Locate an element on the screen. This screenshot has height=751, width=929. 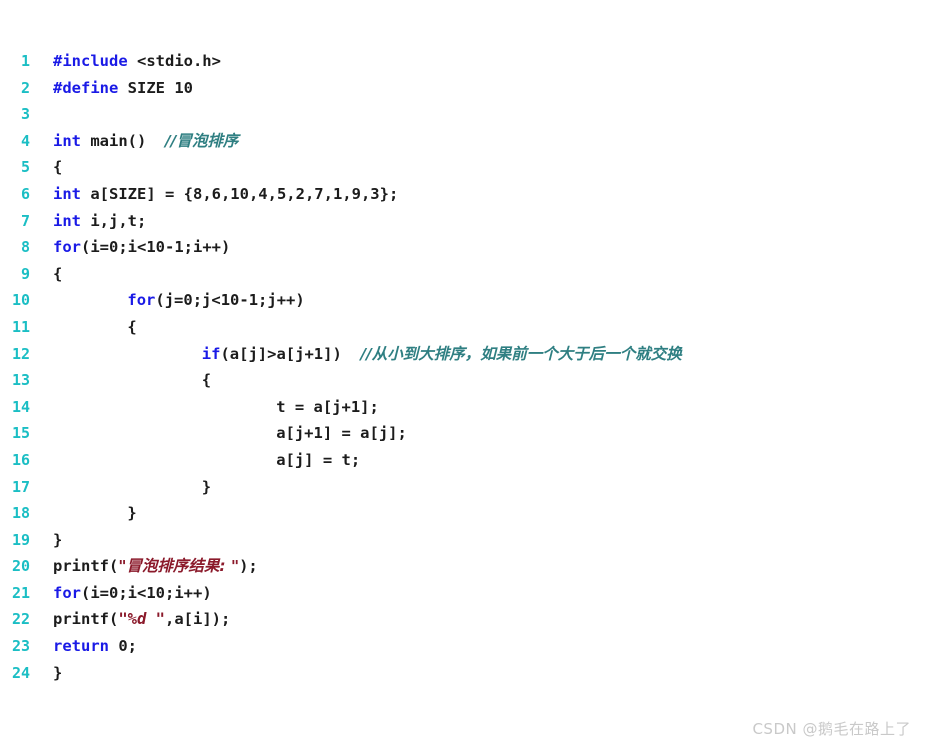
code-line: 4 int main() //冒泡排序 is located at coordinates (464, 141).